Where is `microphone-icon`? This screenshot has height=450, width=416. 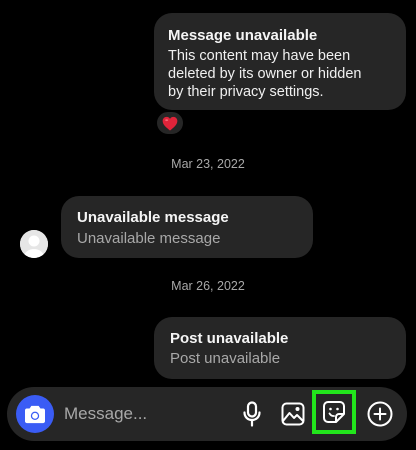
microphone-icon is located at coordinates (252, 414).